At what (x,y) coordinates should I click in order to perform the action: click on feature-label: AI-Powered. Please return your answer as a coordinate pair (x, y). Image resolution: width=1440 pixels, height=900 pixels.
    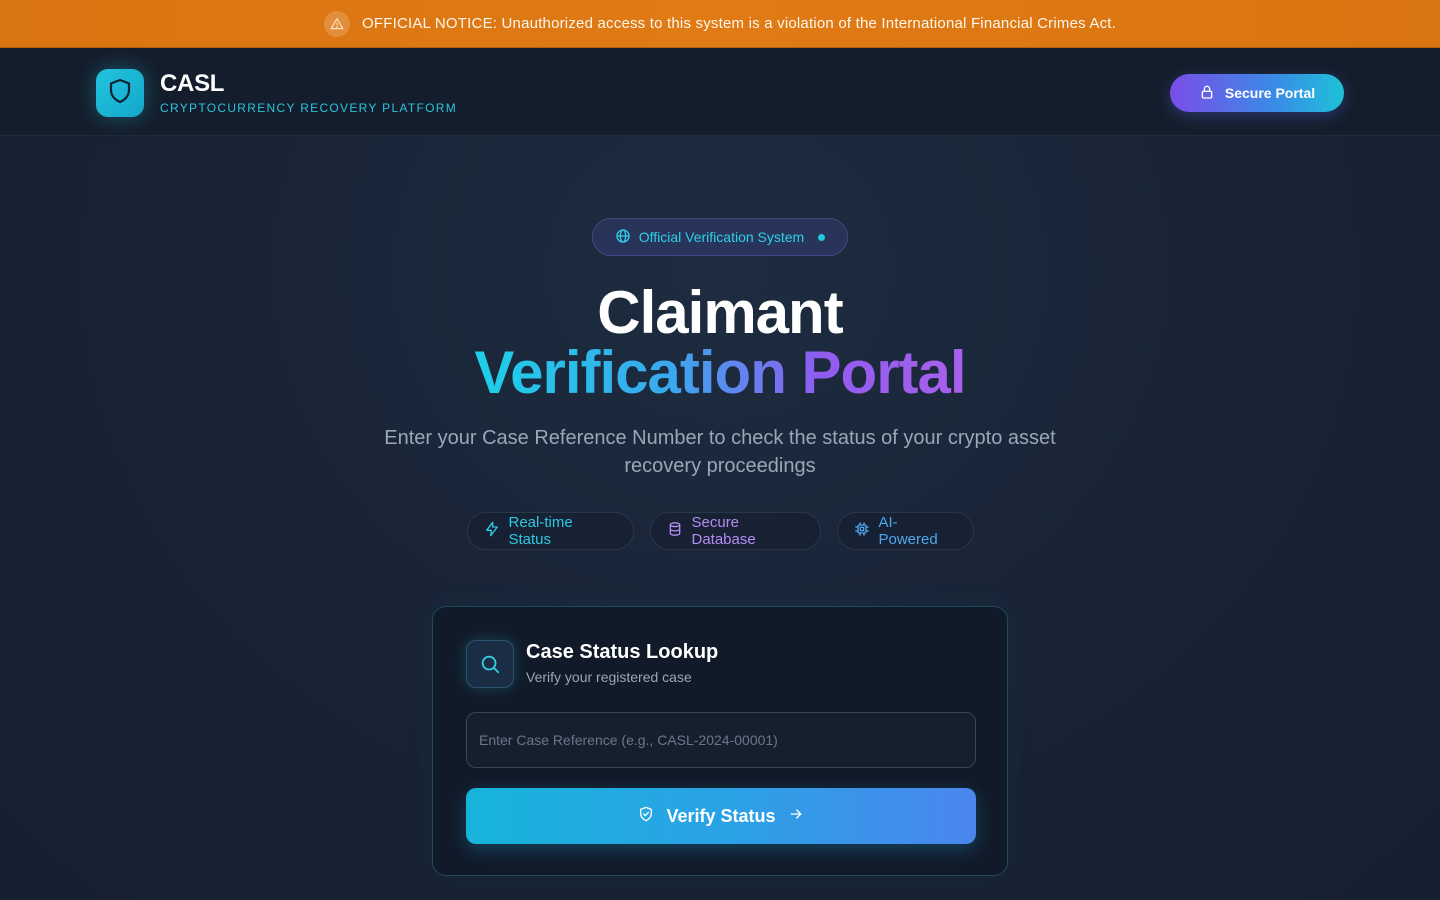
    Looking at the image, I should click on (908, 531).